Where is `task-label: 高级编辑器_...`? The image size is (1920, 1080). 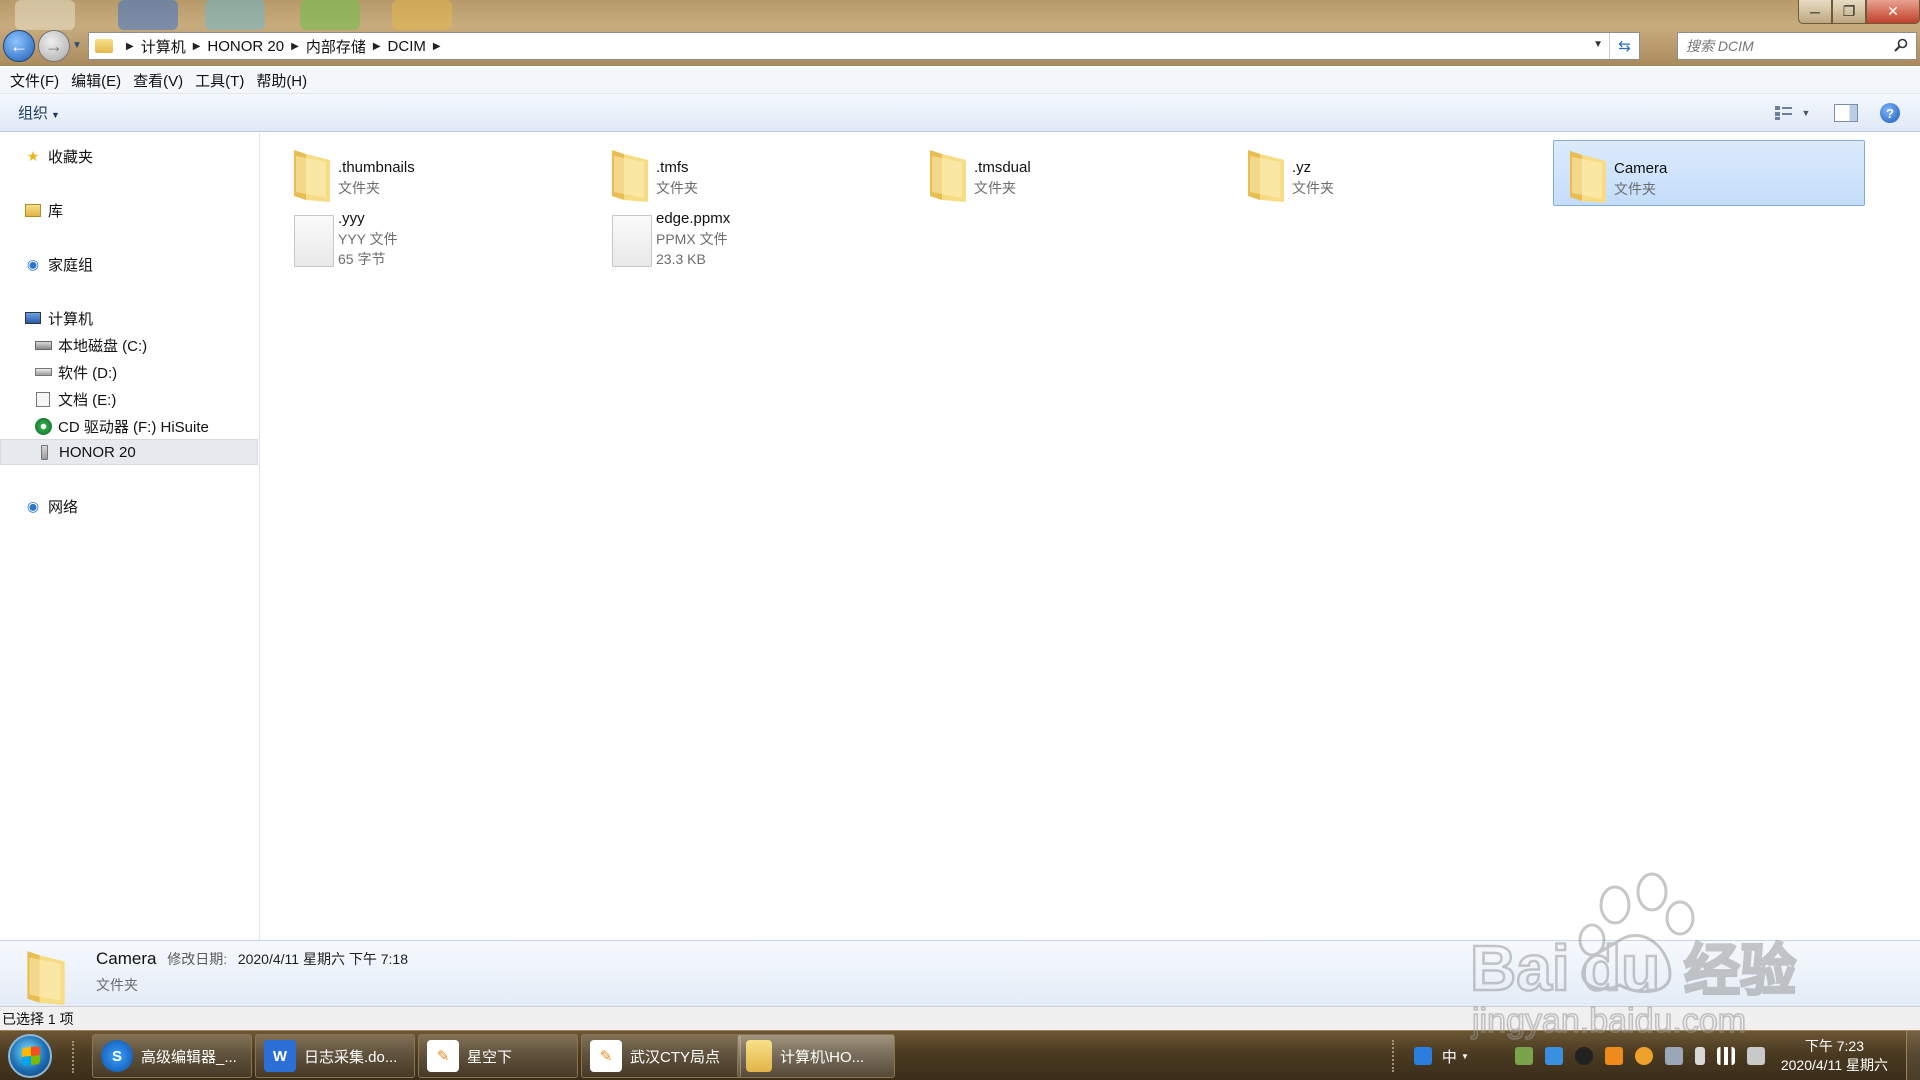
task-label: 高级编辑器_... is located at coordinates (189, 1057).